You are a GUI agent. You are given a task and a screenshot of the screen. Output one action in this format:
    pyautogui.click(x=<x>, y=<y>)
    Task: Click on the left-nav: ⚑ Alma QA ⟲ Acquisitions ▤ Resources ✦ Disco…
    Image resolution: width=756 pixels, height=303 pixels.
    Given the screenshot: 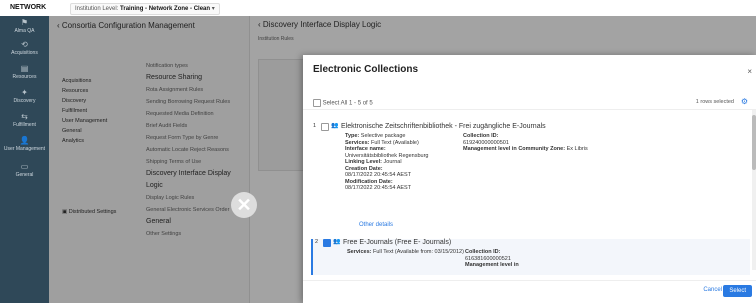 What is the action you would take?
    pyautogui.click(x=24, y=159)
    